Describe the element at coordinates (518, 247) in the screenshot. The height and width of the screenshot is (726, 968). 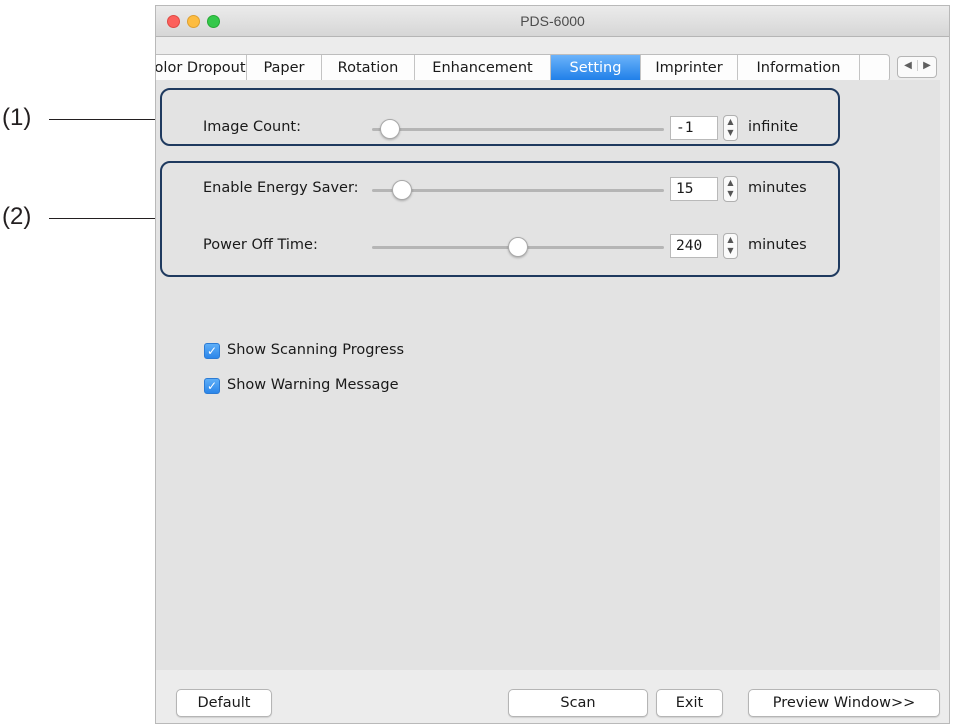
I see `power-off-slider-knob` at that location.